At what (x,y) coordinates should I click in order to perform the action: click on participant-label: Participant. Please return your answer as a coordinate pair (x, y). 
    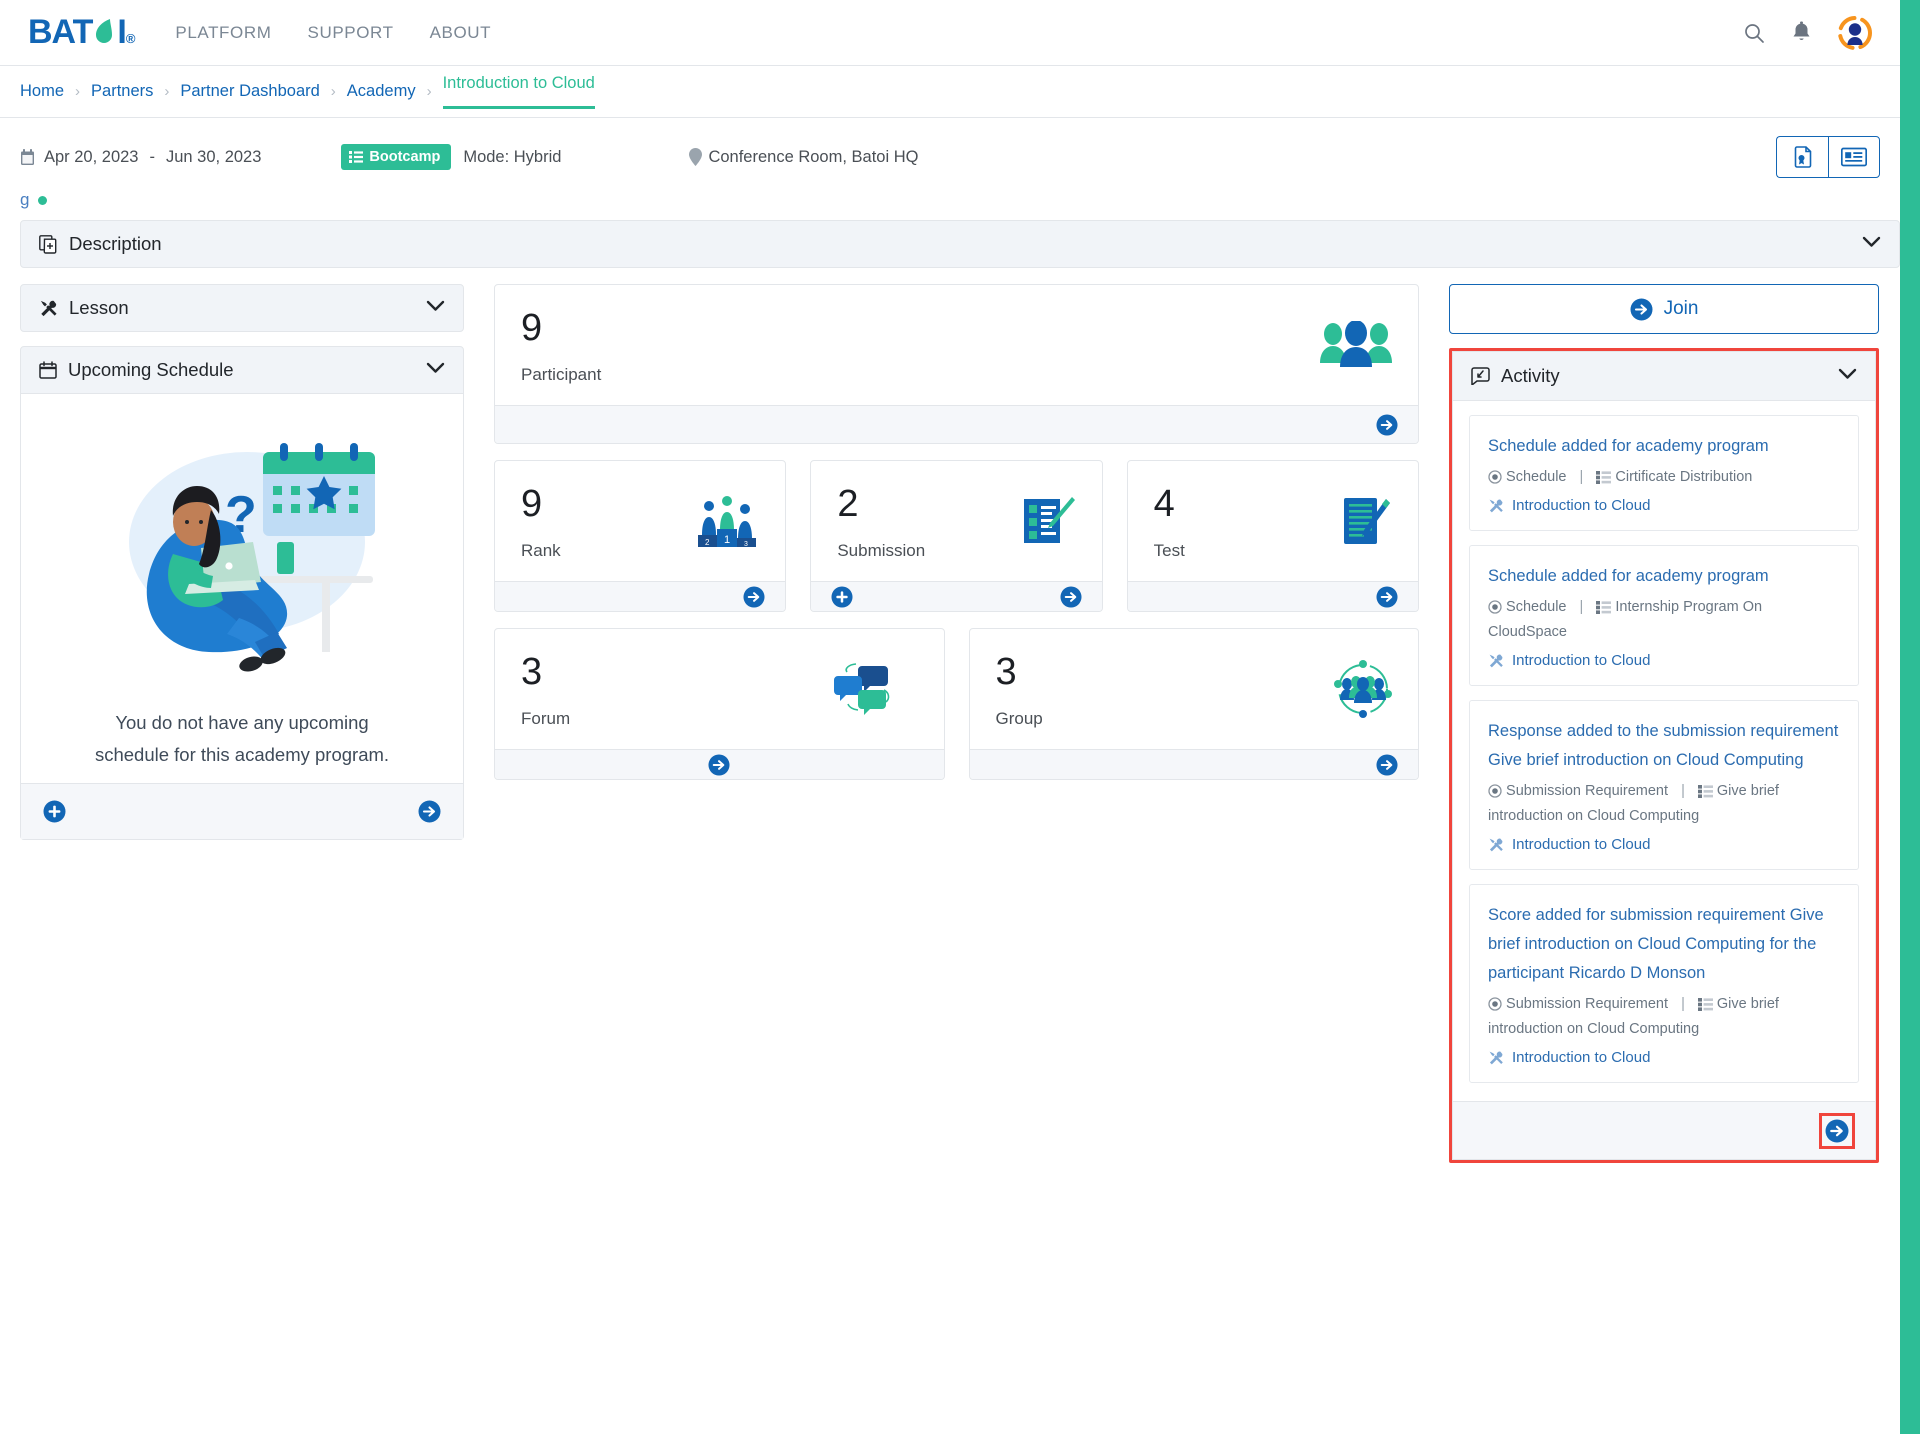
    Looking at the image, I should click on (561, 374).